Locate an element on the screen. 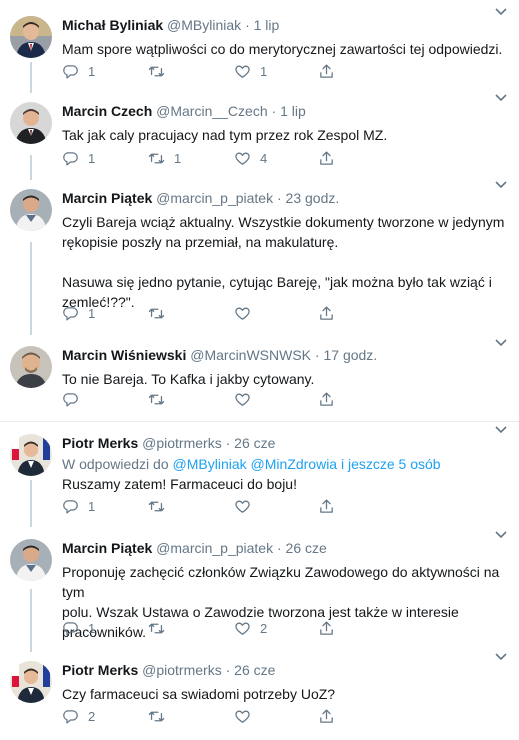  like-count: 4 is located at coordinates (264, 158).